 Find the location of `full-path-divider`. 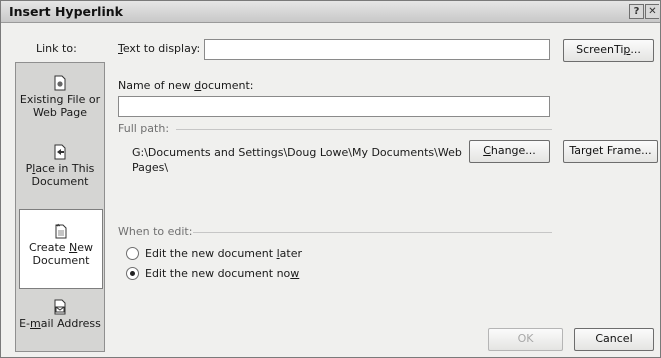

full-path-divider is located at coordinates (364, 129).